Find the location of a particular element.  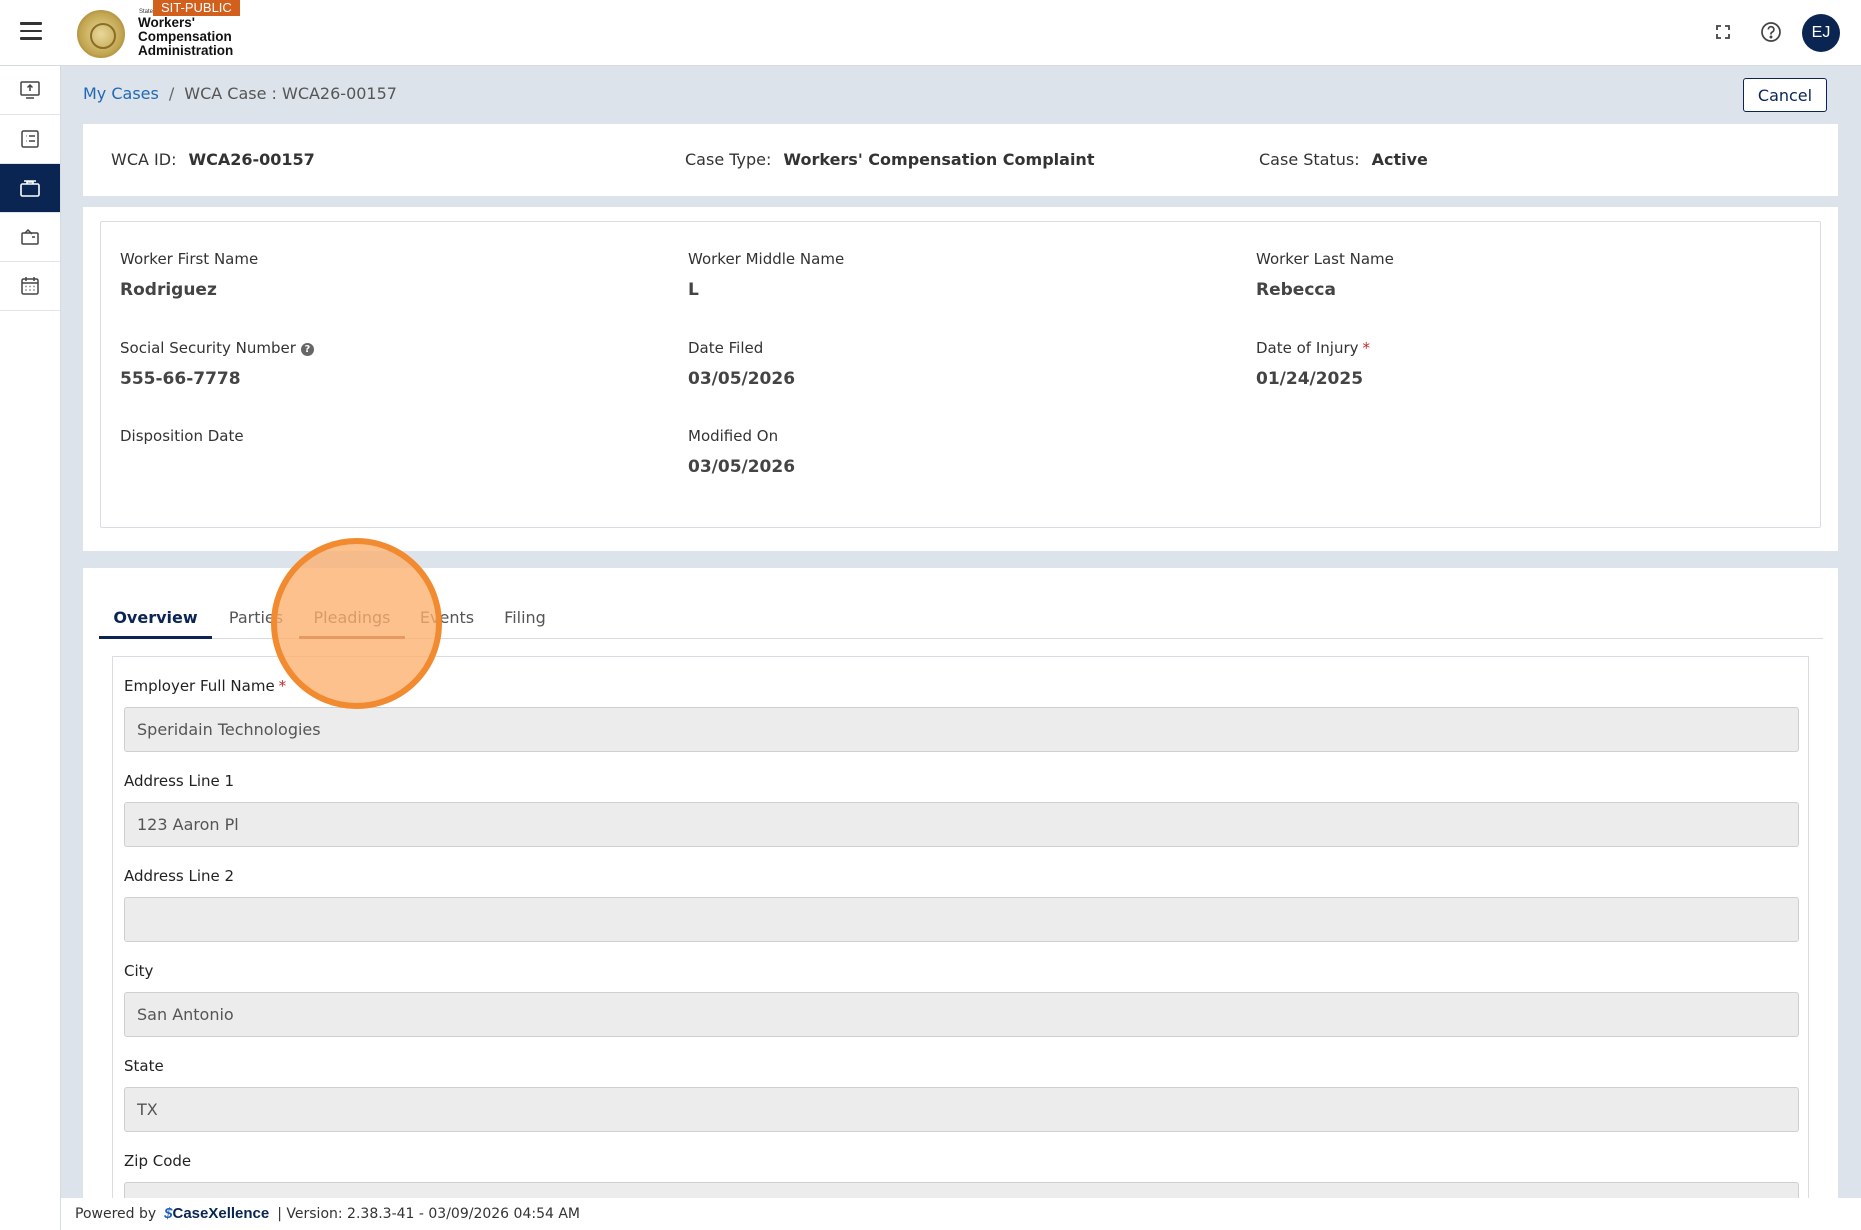

worker-first-name-field: Worker First Name Rodriguez is located at coordinates (189, 275).